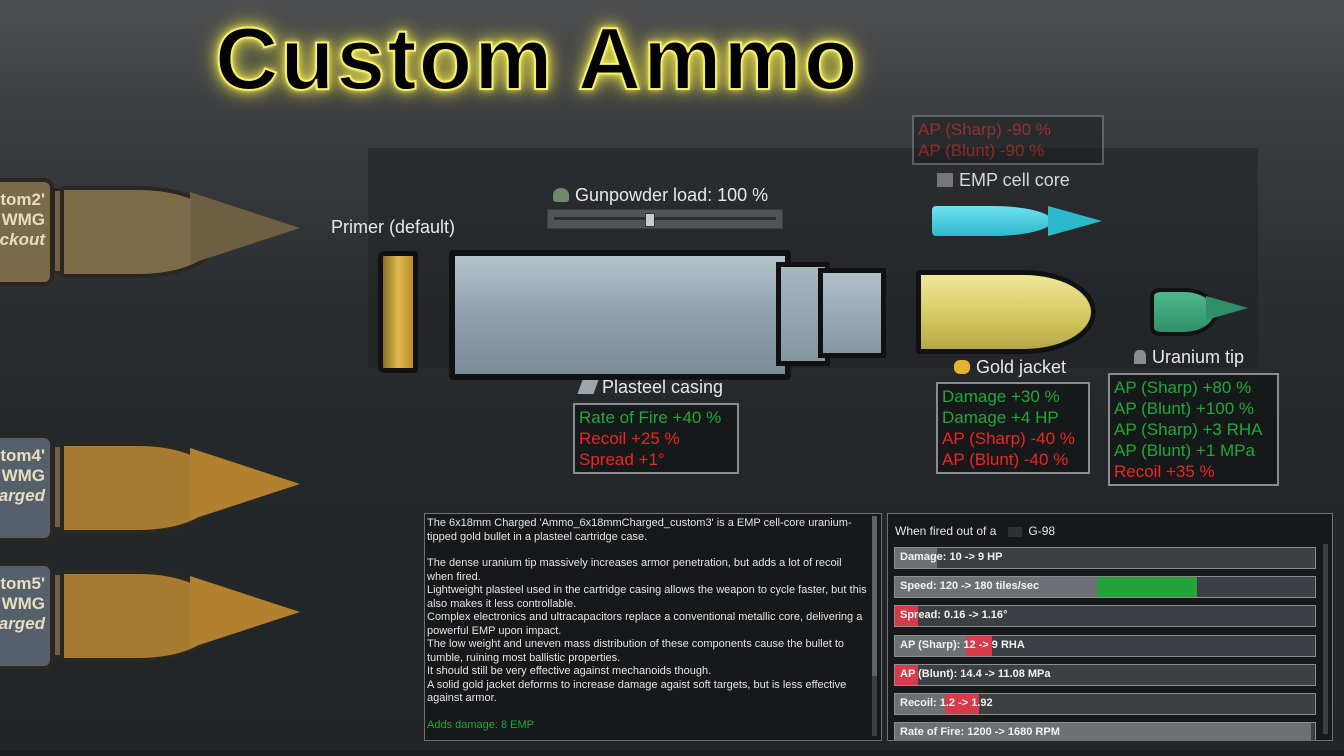  I want to click on plasteel-text: Plasteel casing, so click(663, 387).